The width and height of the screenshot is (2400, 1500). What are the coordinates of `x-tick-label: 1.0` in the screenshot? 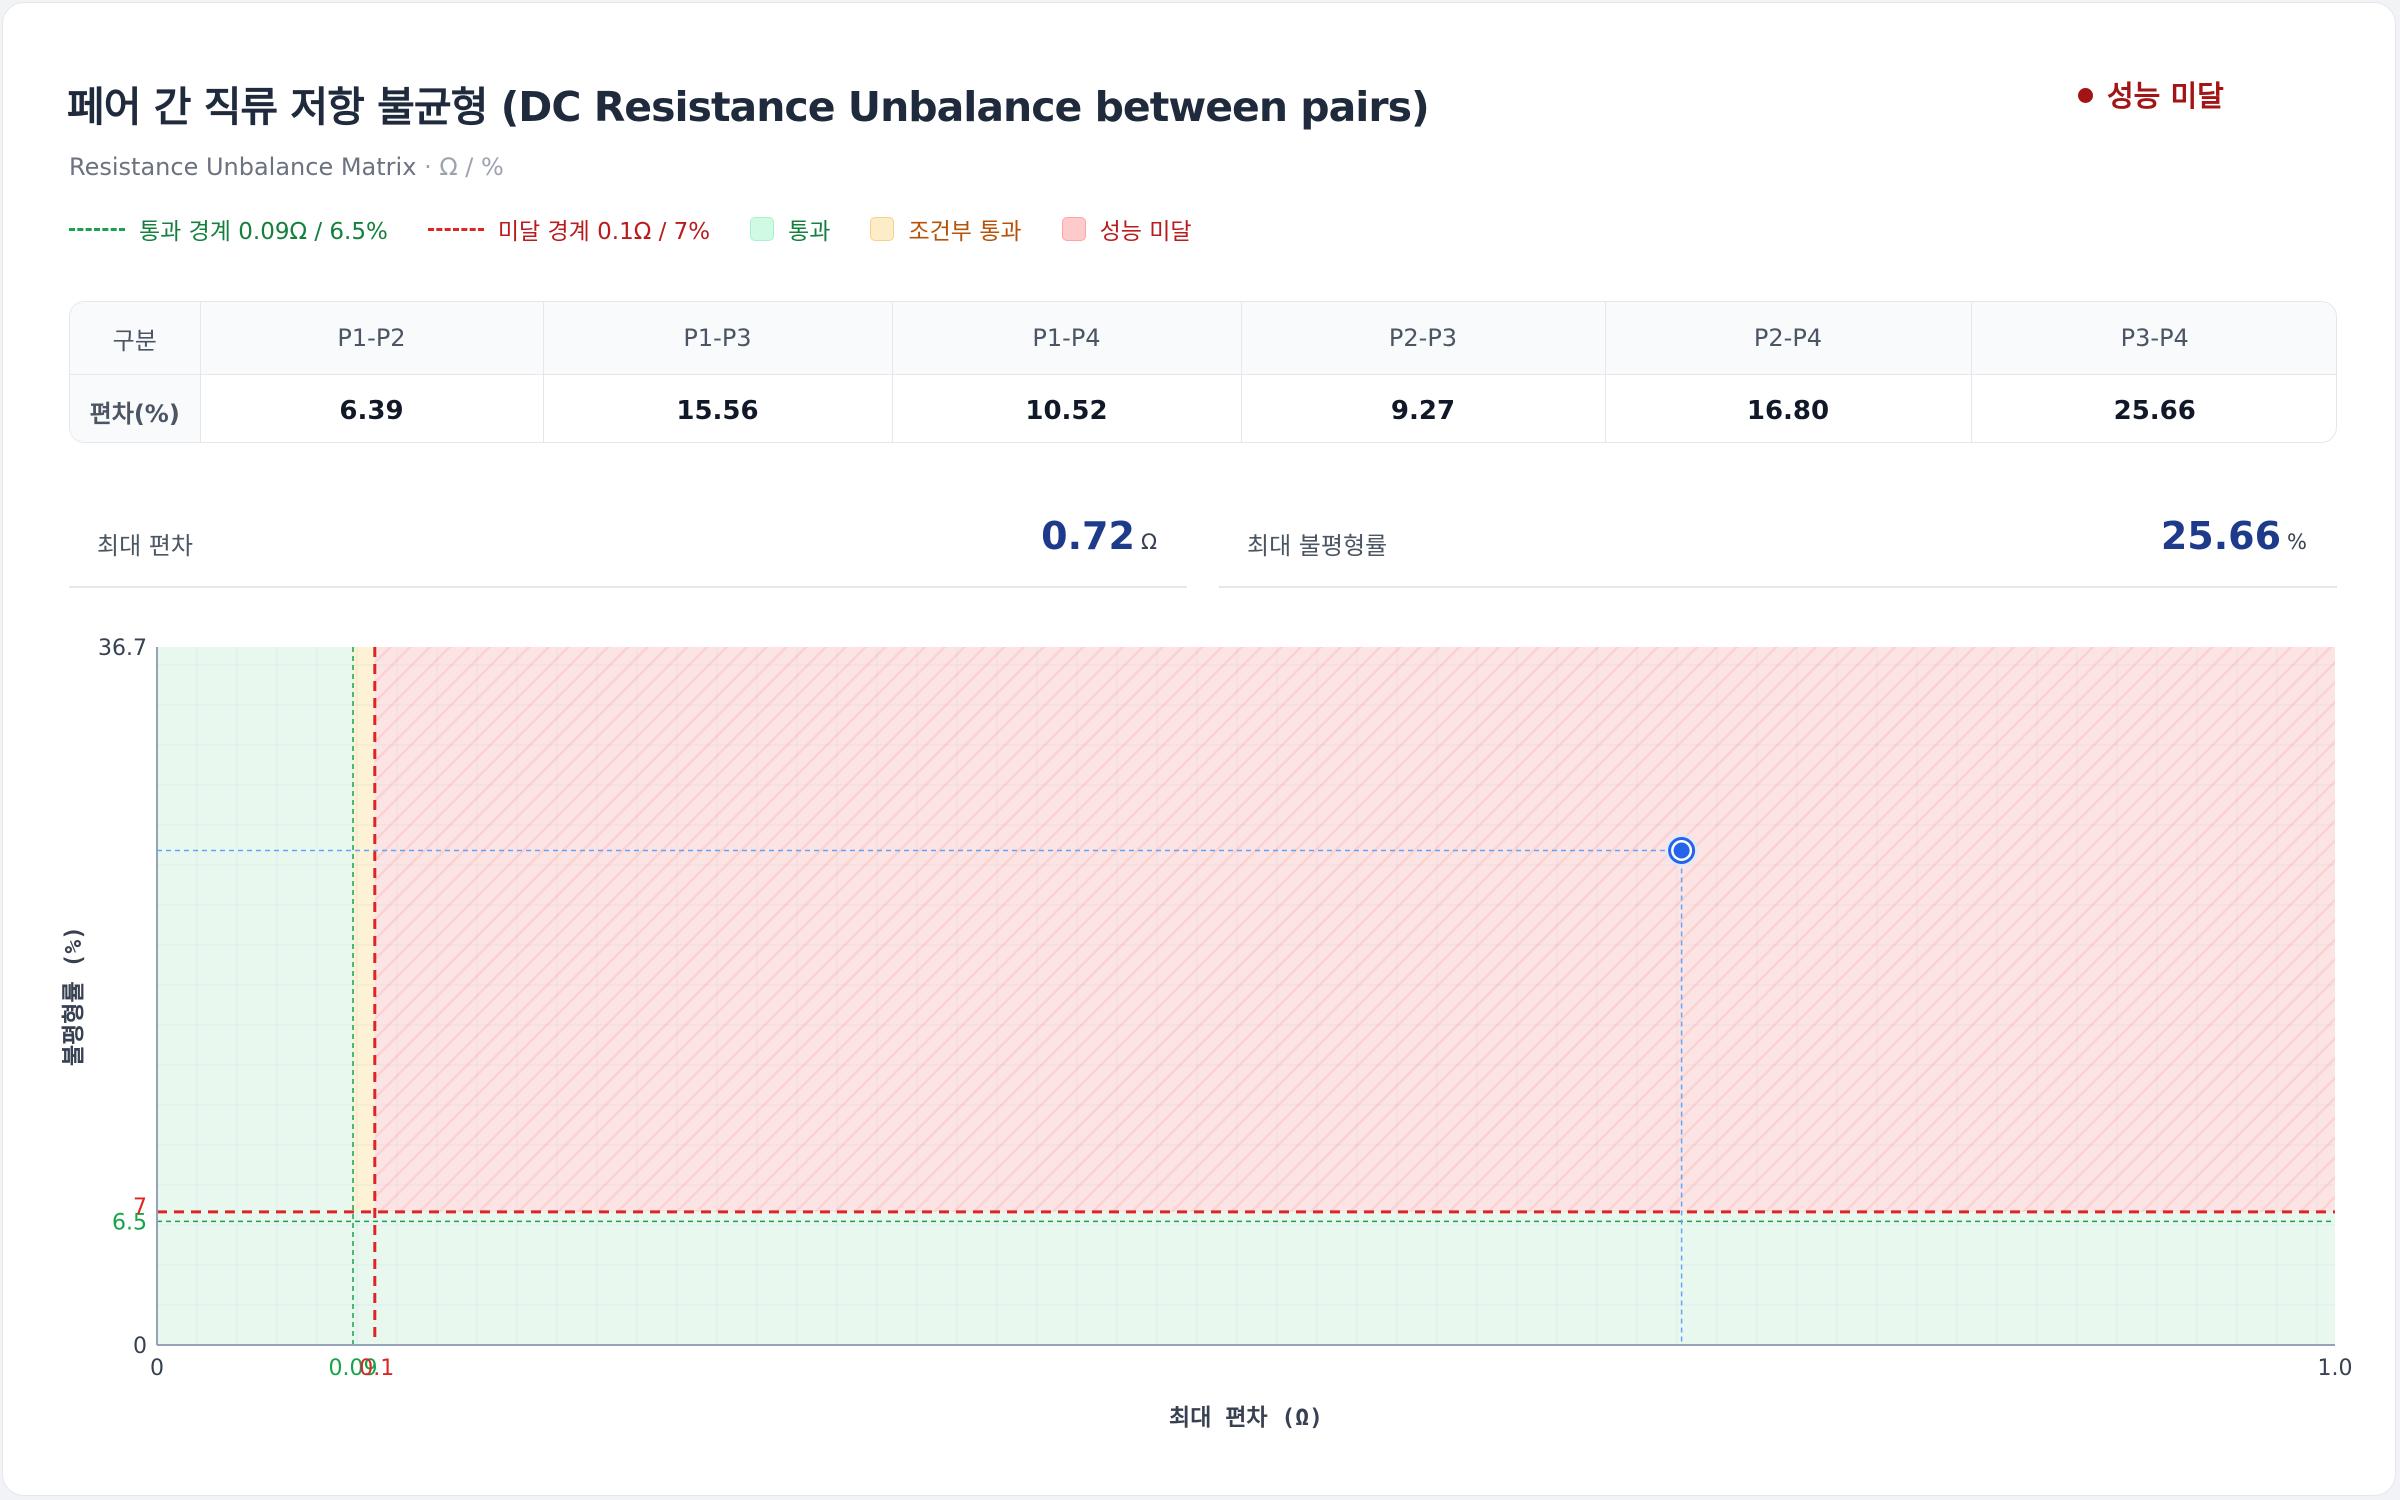 It's located at (2335, 1368).